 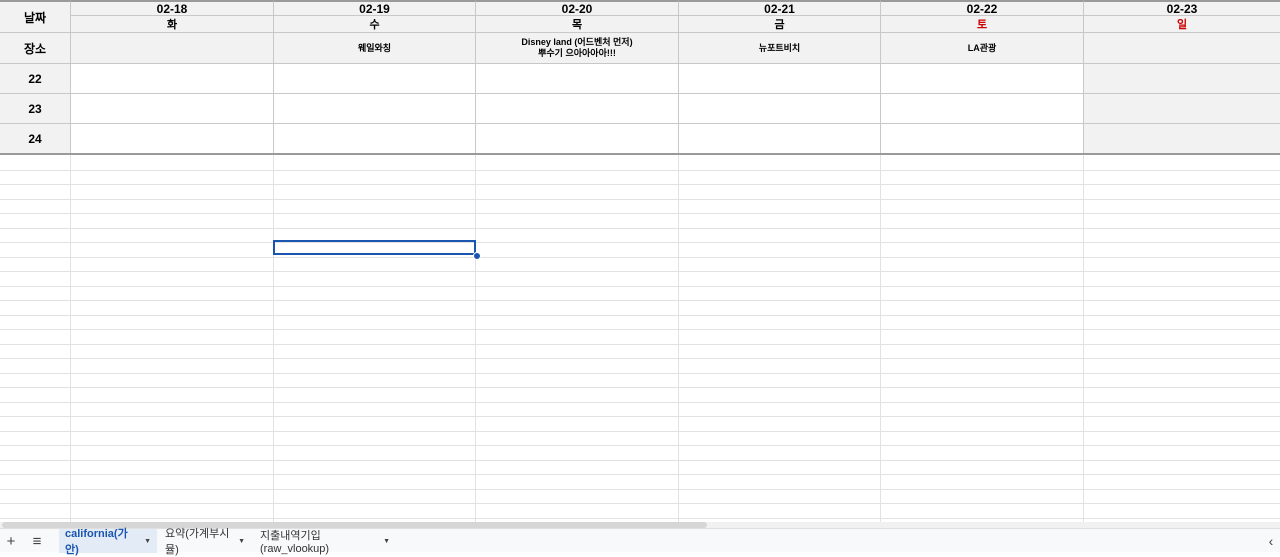 I want to click on fill-handle, so click(x=477, y=256).